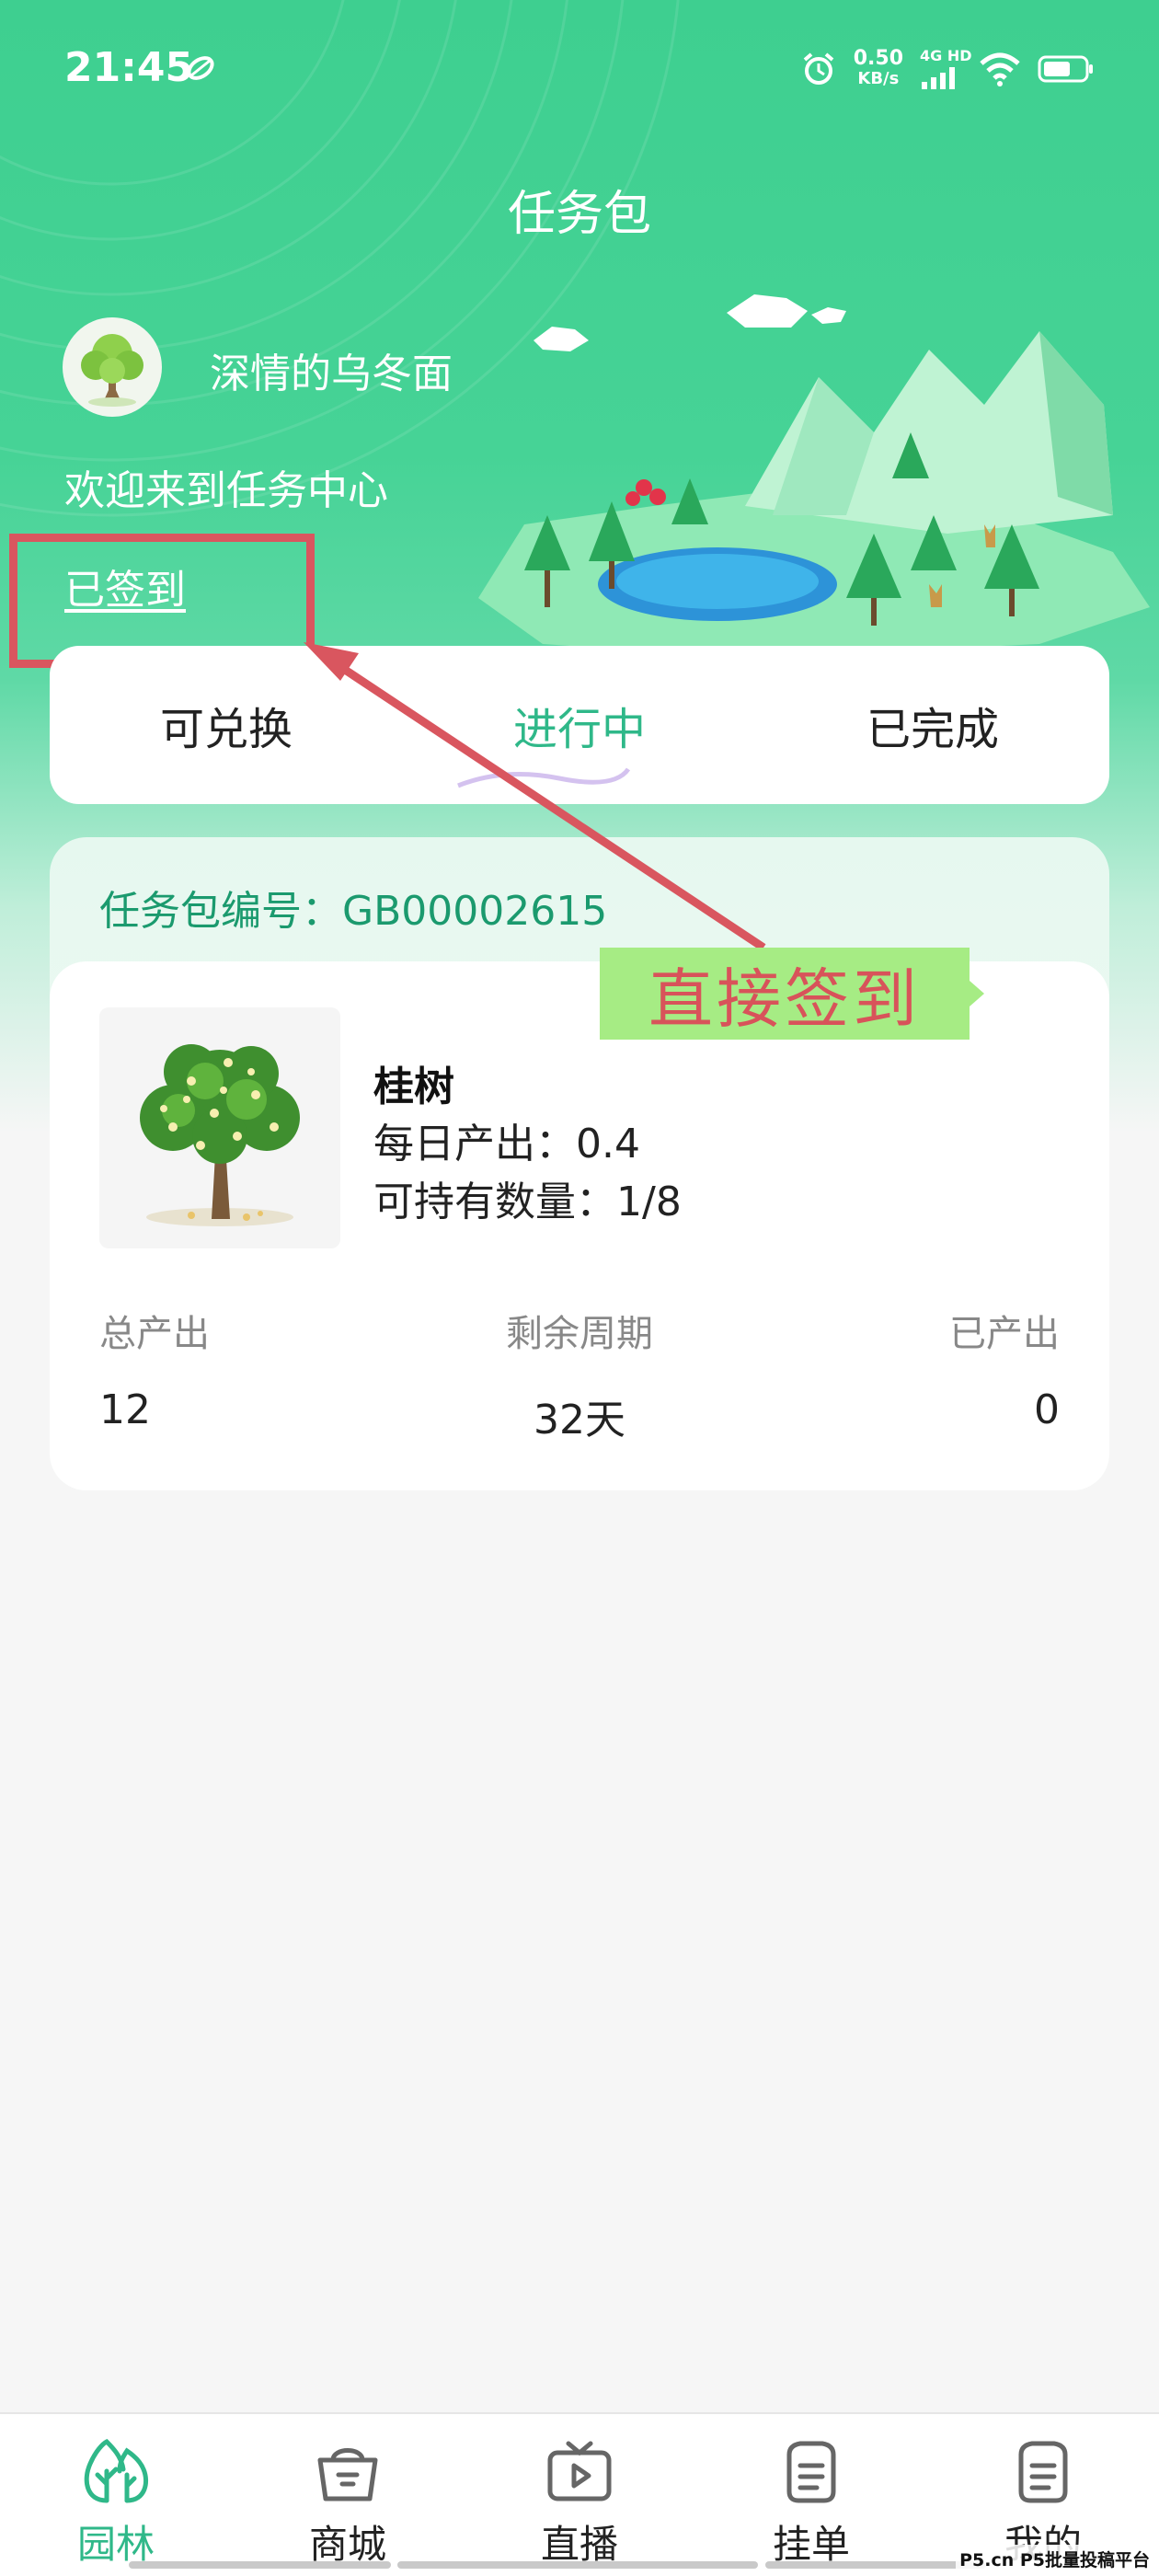  I want to click on username: 深情的乌冬面, so click(331, 374).